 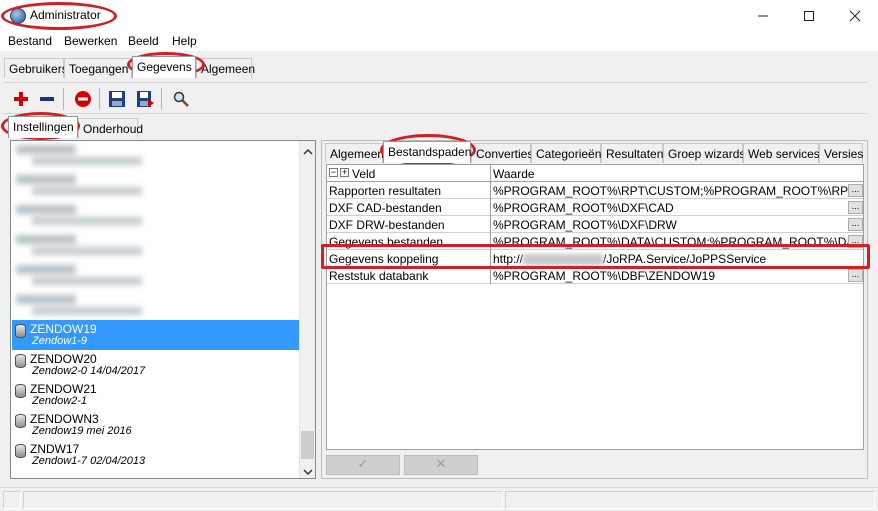 I want to click on tab-web-services: Web services, so click(x=781, y=153).